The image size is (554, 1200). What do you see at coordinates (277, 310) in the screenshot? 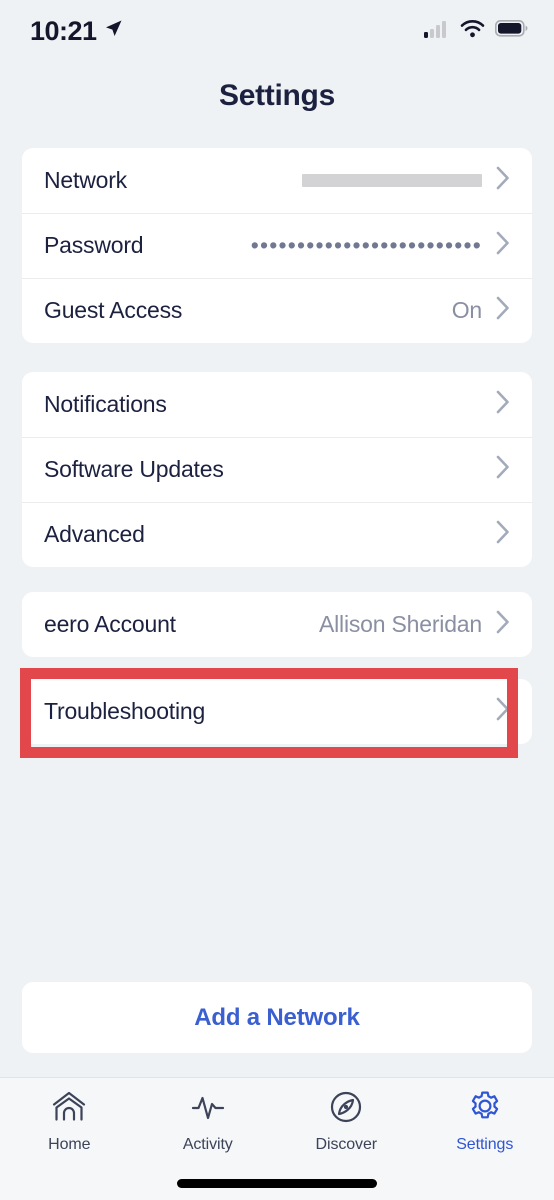
I see `settings-row-guest-access: Guest Access On` at bounding box center [277, 310].